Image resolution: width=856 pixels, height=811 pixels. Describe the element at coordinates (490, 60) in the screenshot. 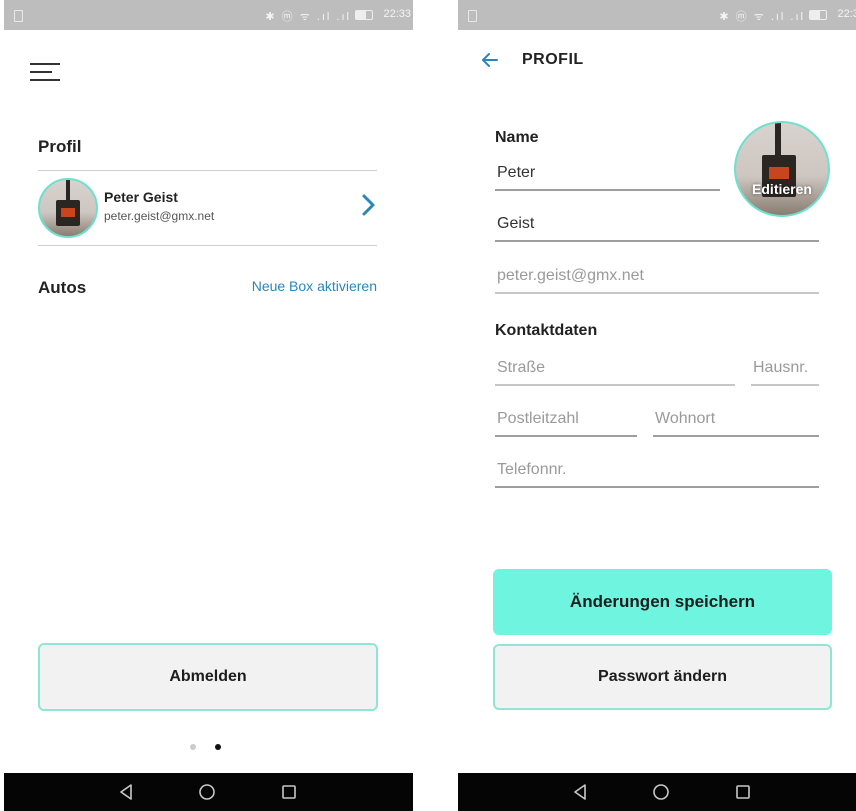

I see `arrow-left-icon` at that location.